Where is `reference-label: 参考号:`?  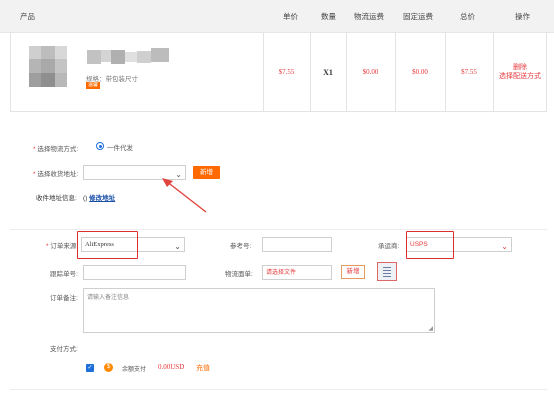
reference-label: 参考号: is located at coordinates (241, 246).